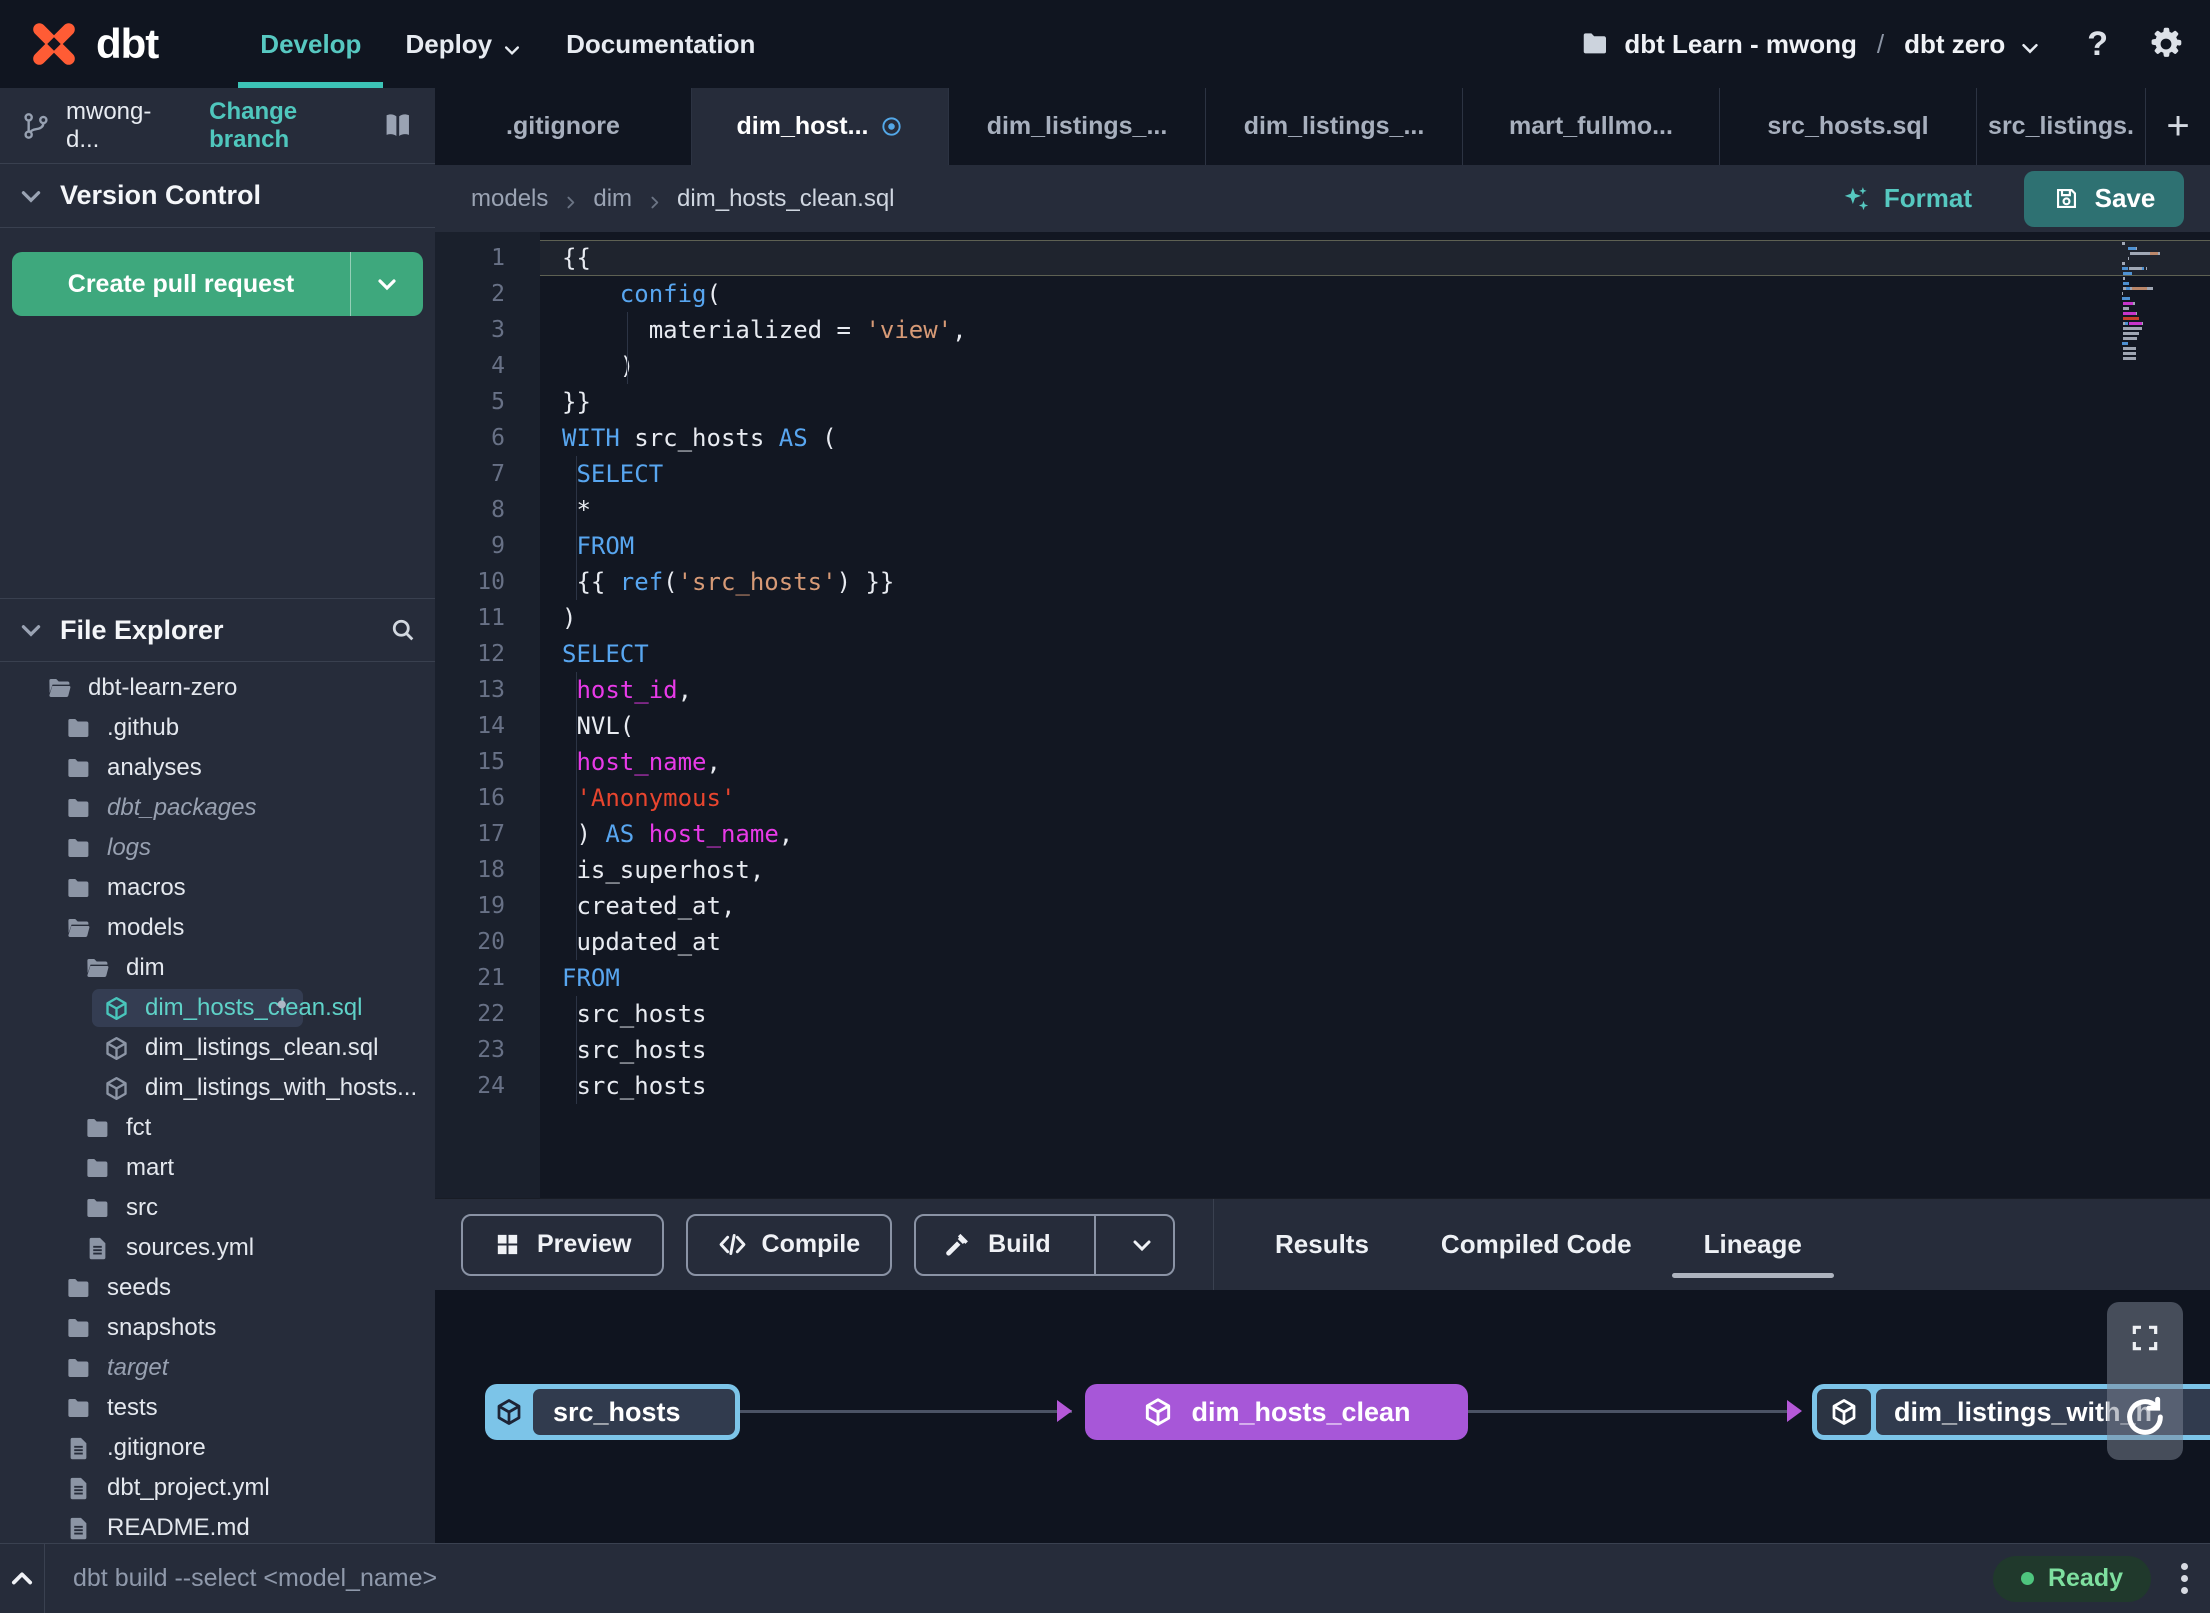  Describe the element at coordinates (217, 1168) in the screenshot. I see `tree-item-mart: mart` at that location.